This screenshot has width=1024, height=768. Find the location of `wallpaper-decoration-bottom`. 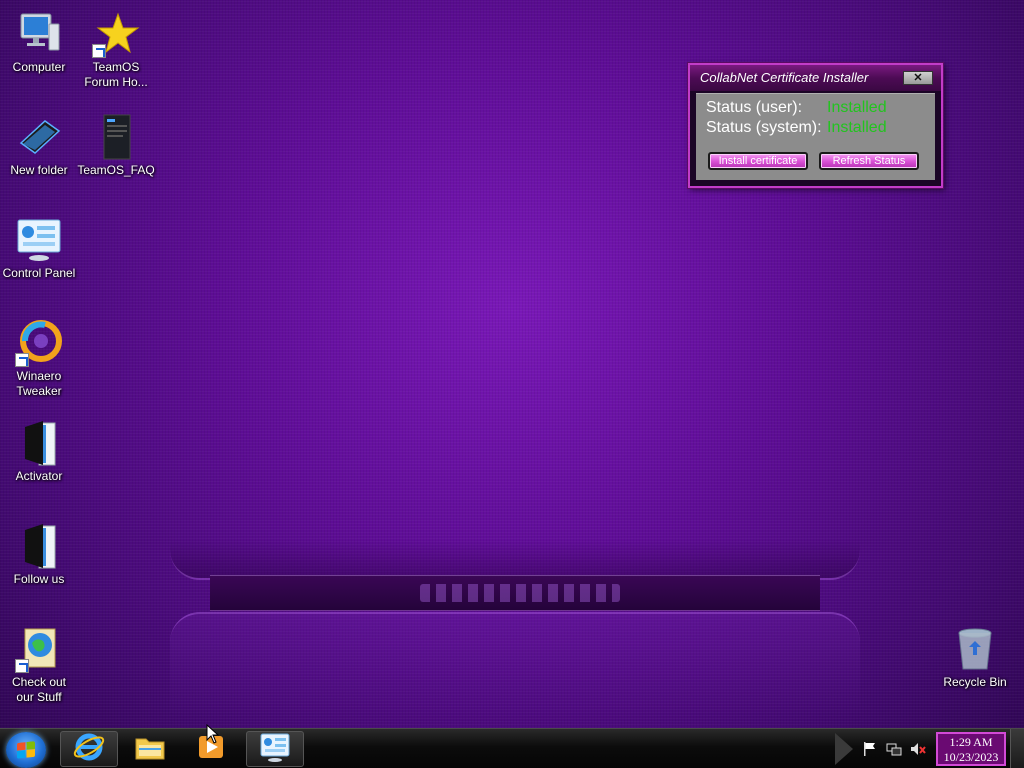

wallpaper-decoration-bottom is located at coordinates (515, 667).